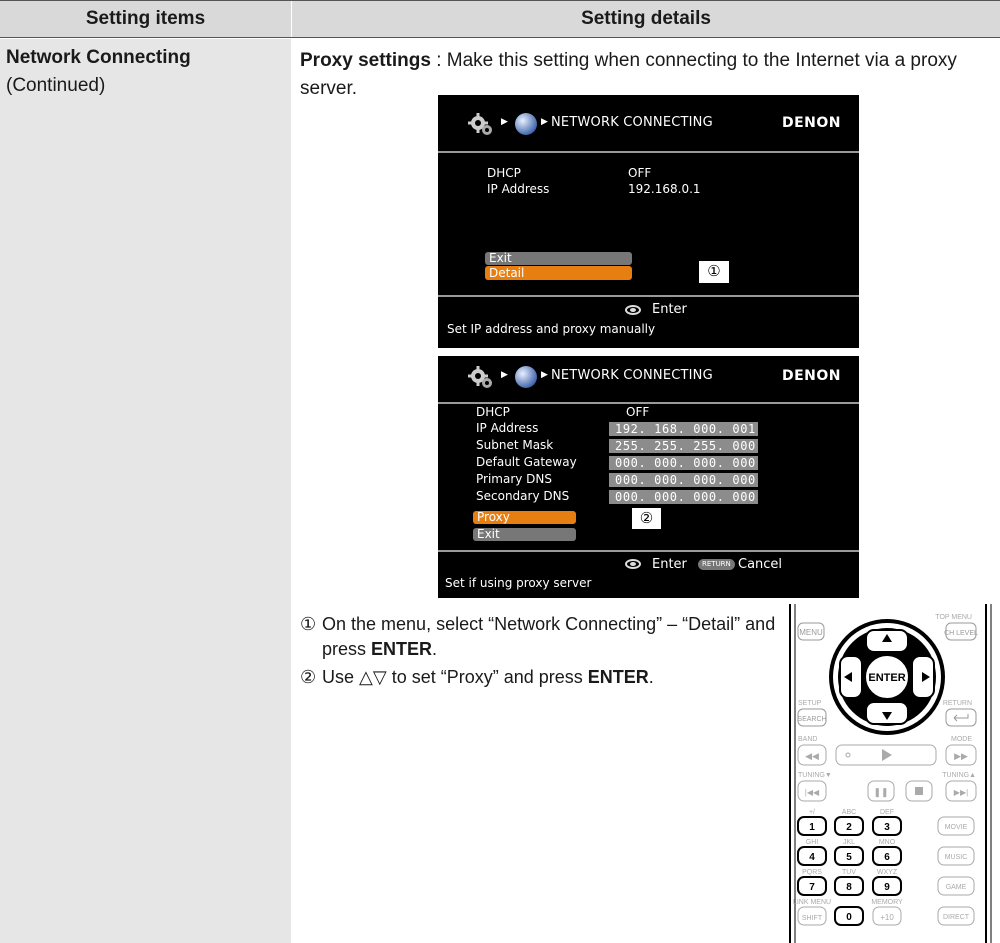 The image size is (1000, 943). I want to click on key-9-letters: WXYZ, so click(887, 872).